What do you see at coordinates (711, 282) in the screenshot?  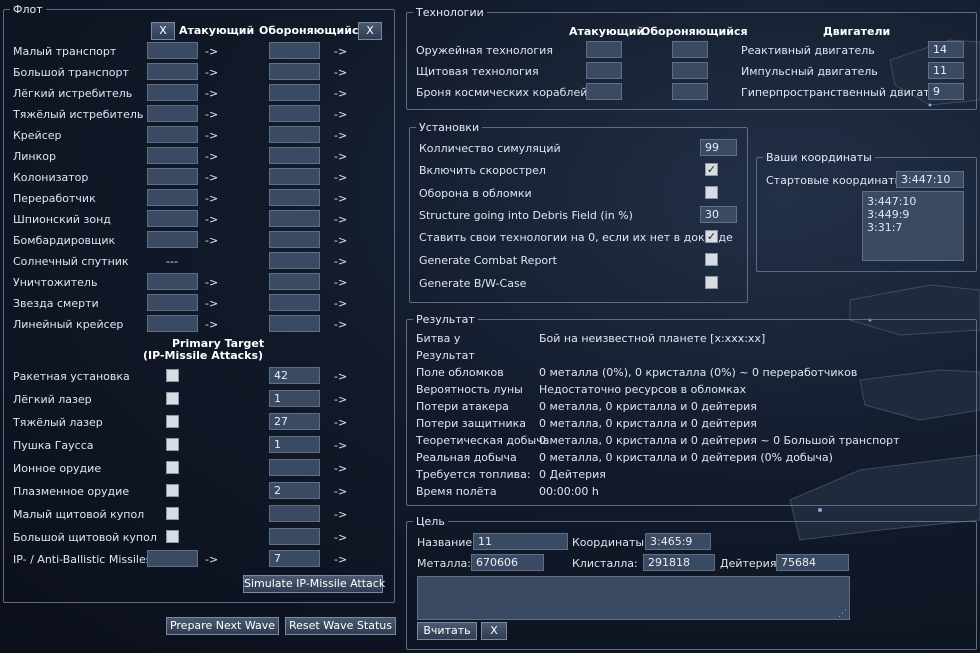 I see `bw-case-checkbox` at bounding box center [711, 282].